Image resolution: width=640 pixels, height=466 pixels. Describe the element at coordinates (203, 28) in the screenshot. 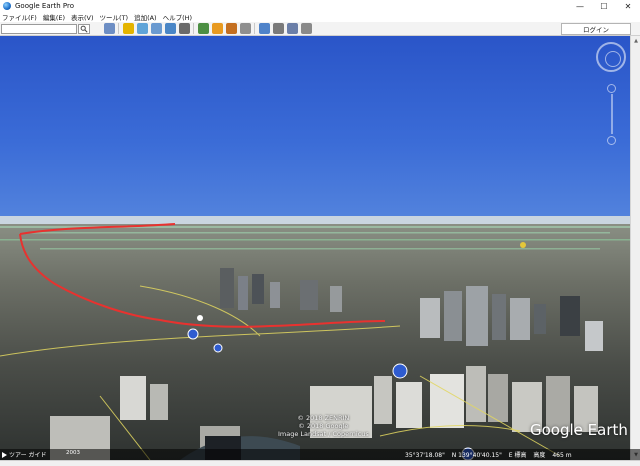

I see `historical-imagery-icon` at that location.